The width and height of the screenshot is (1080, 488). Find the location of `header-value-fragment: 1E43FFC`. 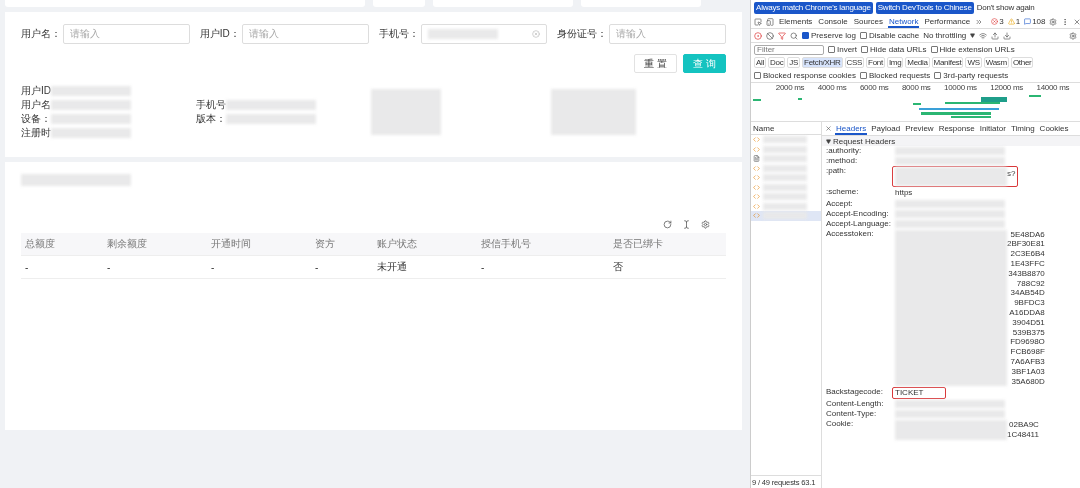

header-value-fragment: 1E43FFC is located at coordinates (1027, 264).